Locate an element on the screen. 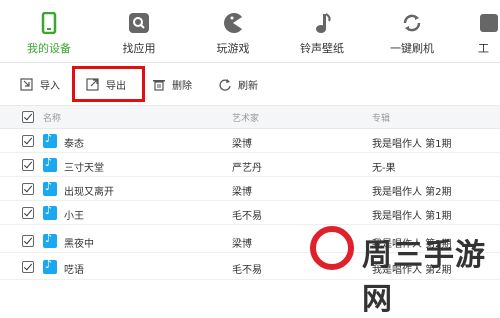 Image resolution: width=500 pixels, height=318 pixels. nav-label: 找应用 is located at coordinates (139, 48).